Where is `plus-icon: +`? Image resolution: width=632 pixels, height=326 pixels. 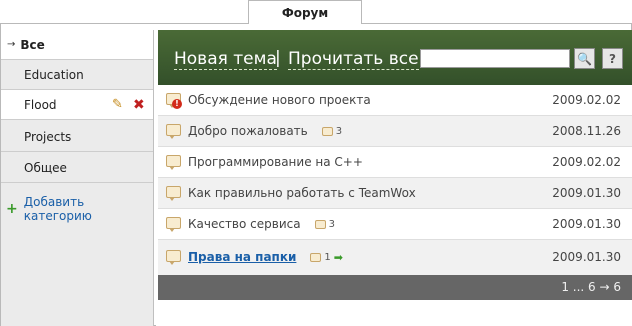
plus-icon: + is located at coordinates (12, 209).